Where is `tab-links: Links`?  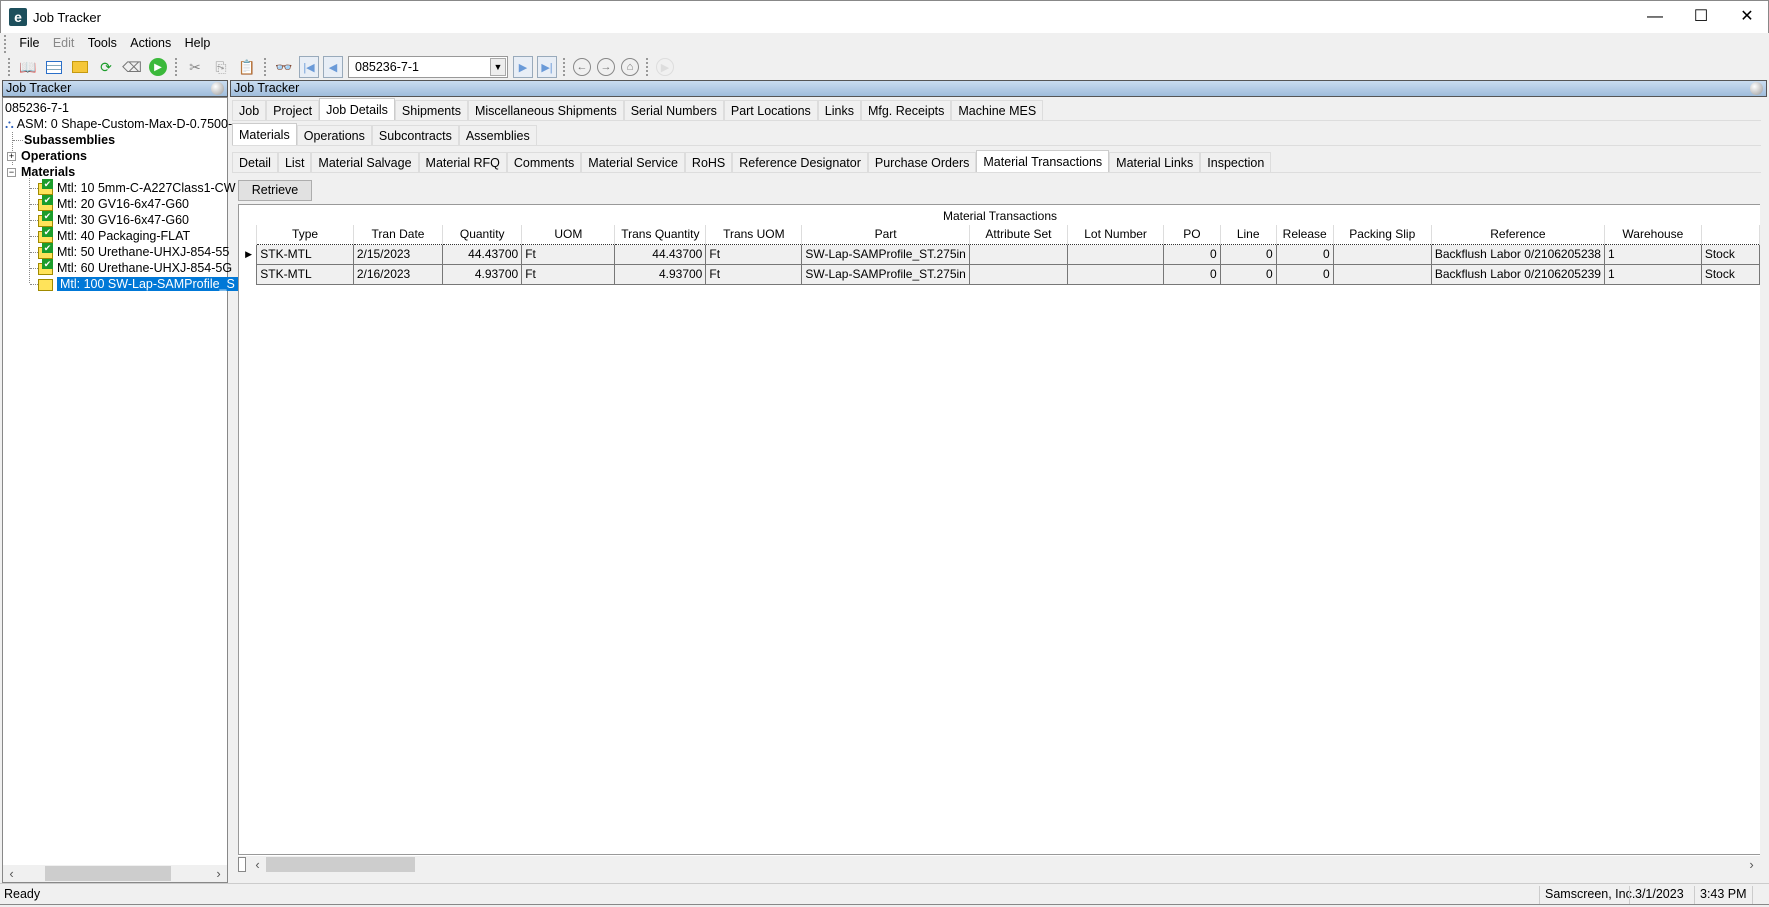 tab-links: Links is located at coordinates (839, 110).